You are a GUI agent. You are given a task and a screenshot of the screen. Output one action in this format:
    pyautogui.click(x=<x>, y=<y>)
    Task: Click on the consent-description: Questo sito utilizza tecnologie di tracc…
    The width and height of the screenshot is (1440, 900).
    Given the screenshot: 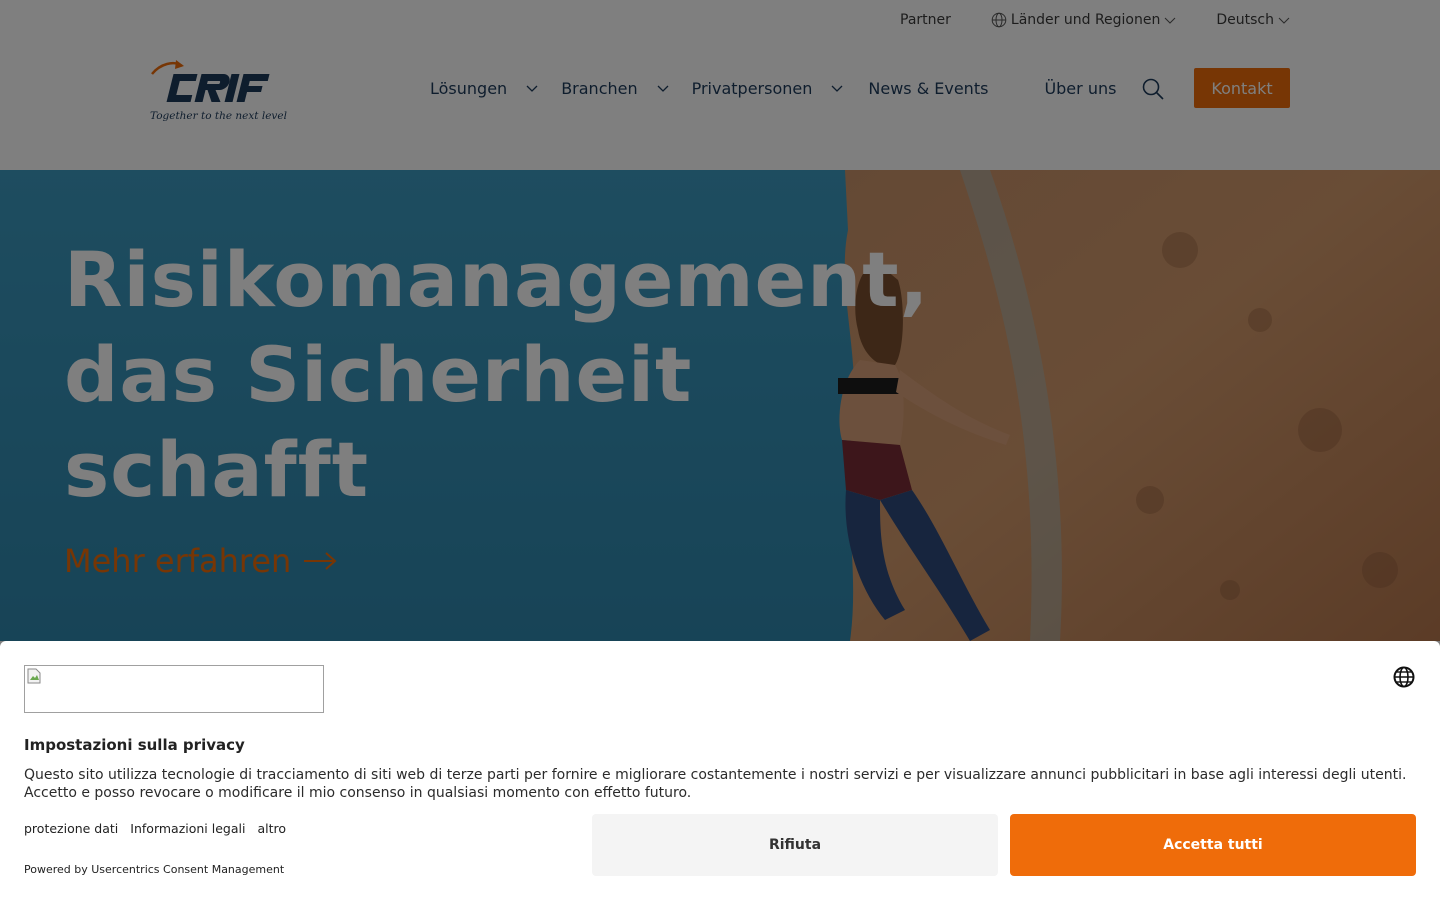 What is the action you would take?
    pyautogui.click(x=715, y=784)
    